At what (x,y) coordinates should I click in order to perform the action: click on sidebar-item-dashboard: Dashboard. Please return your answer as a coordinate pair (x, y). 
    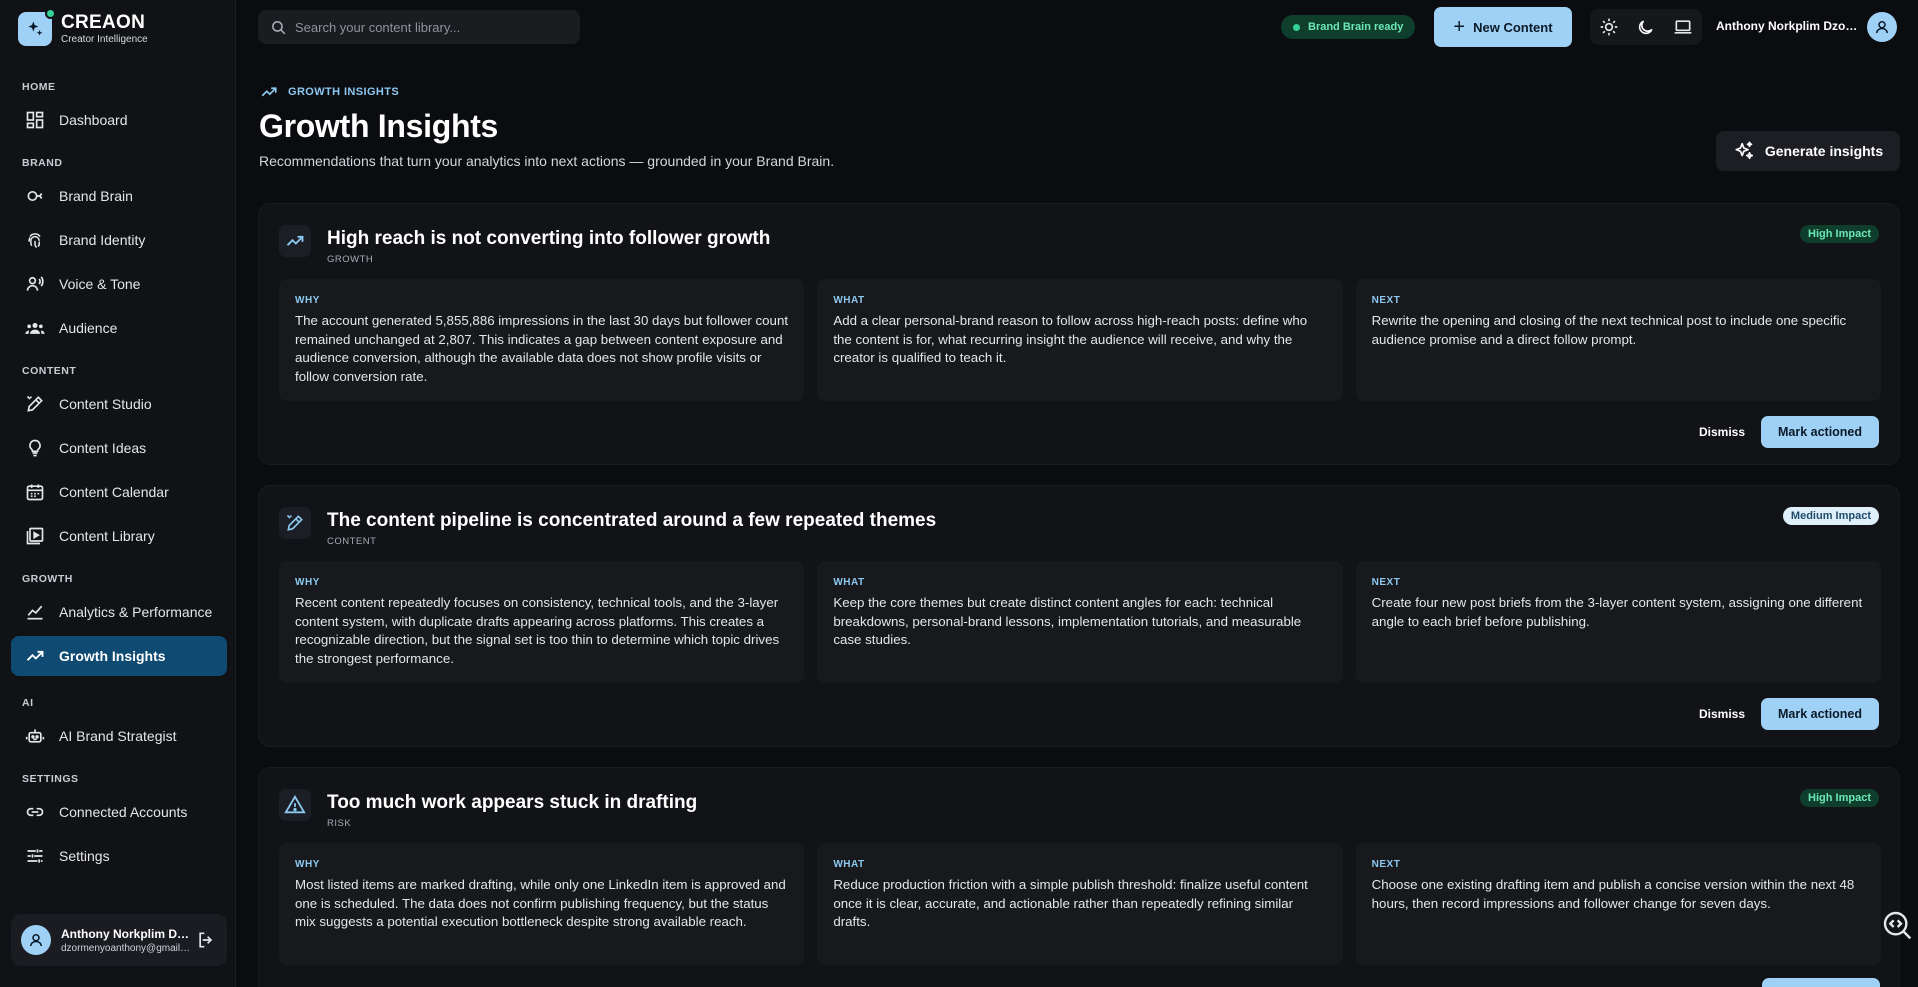
    Looking at the image, I should click on (119, 120).